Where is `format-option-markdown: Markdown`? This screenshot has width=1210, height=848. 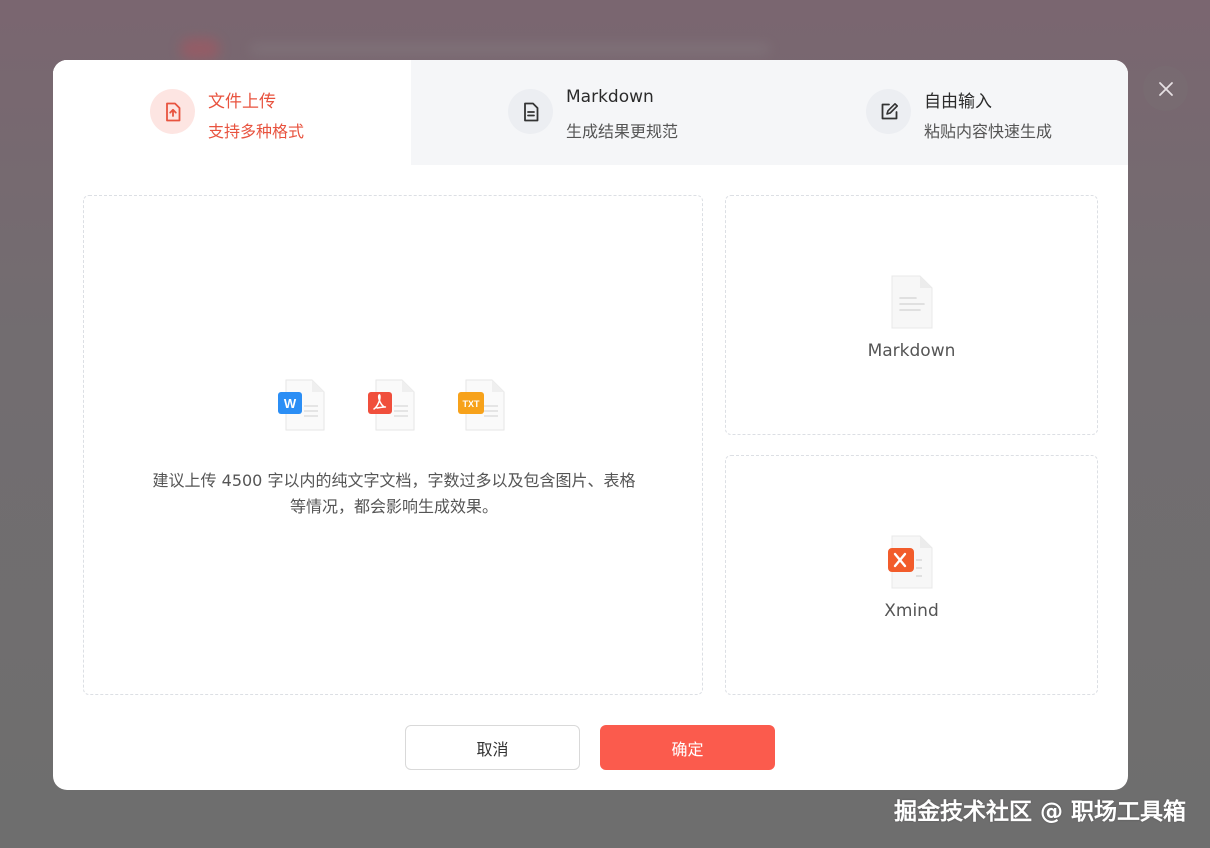 format-option-markdown: Markdown is located at coordinates (911, 315).